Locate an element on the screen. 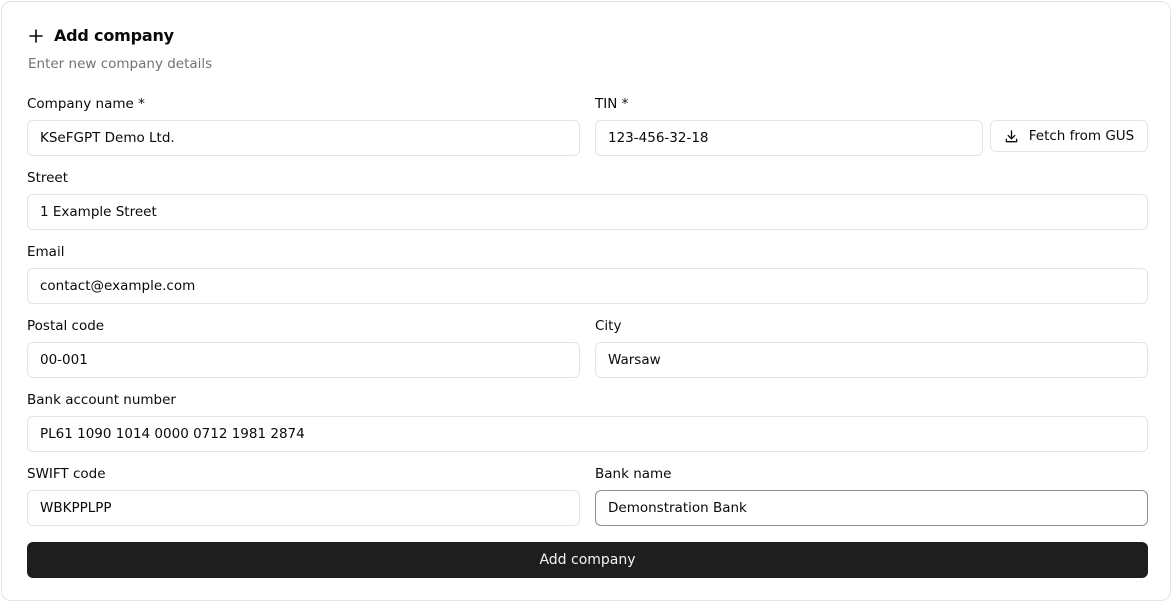 This screenshot has height=602, width=1172. company-name-input is located at coordinates (303, 138).